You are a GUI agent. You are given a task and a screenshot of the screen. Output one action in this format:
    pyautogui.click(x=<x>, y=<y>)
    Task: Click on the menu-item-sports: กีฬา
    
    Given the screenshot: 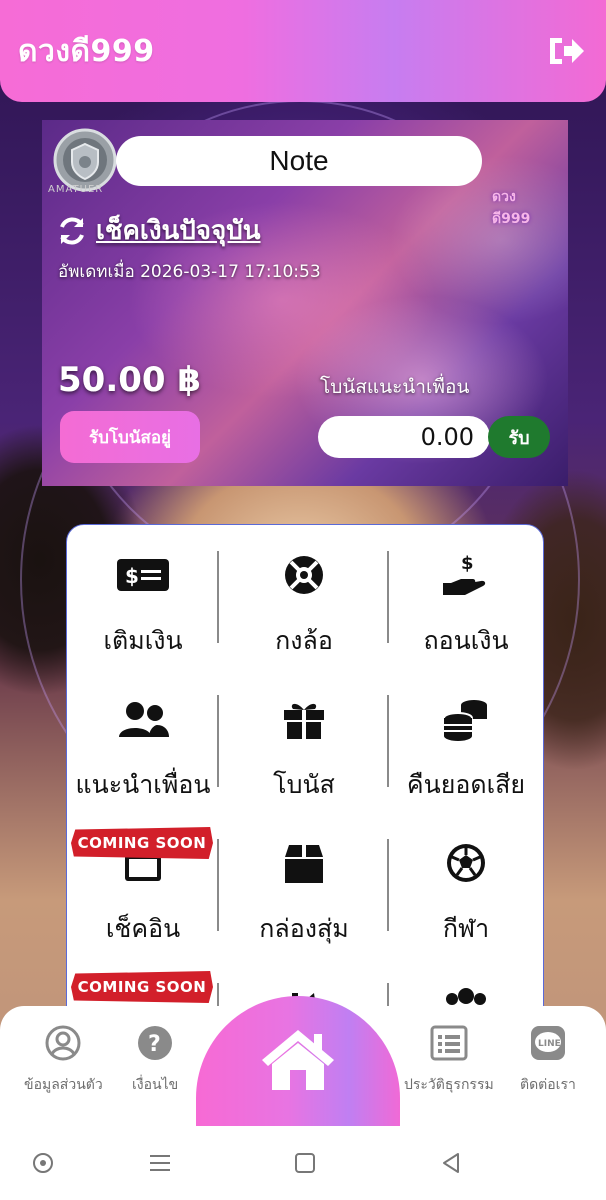 What is the action you would take?
    pyautogui.click(x=466, y=891)
    